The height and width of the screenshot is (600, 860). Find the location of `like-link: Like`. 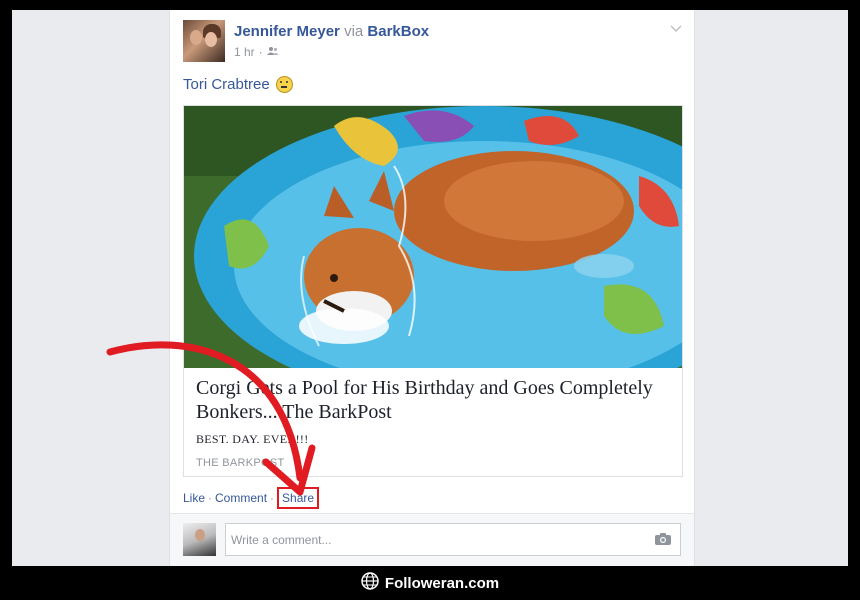

like-link: Like is located at coordinates (194, 498).